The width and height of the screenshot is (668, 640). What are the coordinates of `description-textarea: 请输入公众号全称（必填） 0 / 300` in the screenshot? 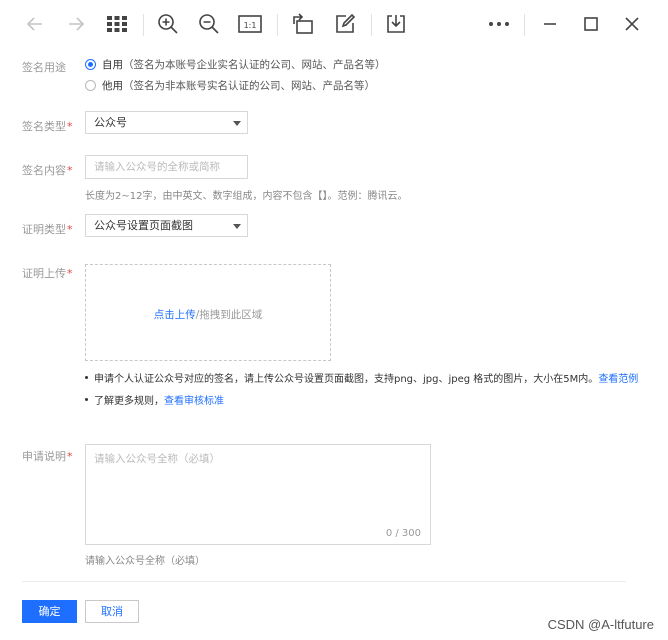 It's located at (258, 494).